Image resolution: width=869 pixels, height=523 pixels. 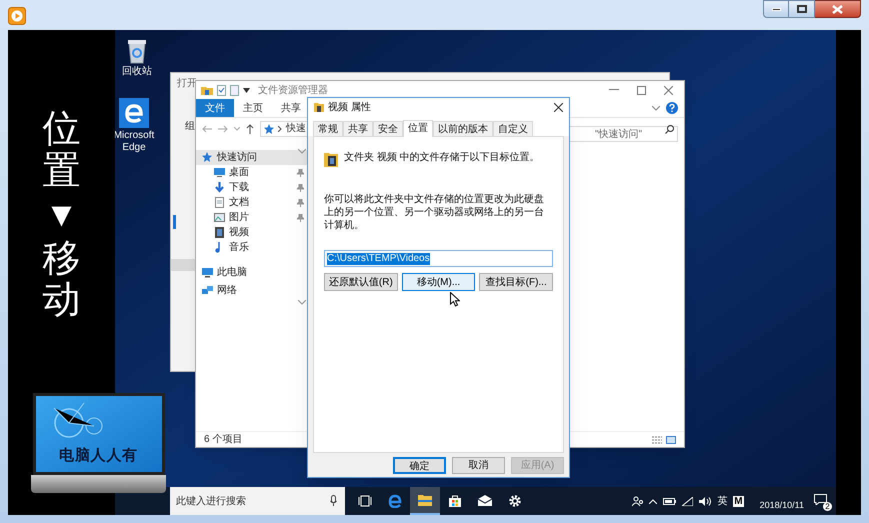 I want to click on nav-item: 网络, so click(x=252, y=290).